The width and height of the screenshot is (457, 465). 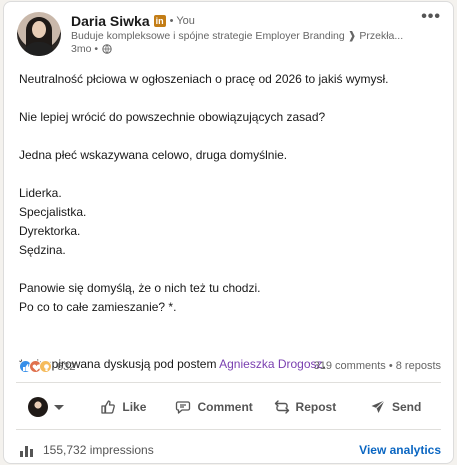 What do you see at coordinates (38, 407) in the screenshot?
I see `actor-avatar` at bounding box center [38, 407].